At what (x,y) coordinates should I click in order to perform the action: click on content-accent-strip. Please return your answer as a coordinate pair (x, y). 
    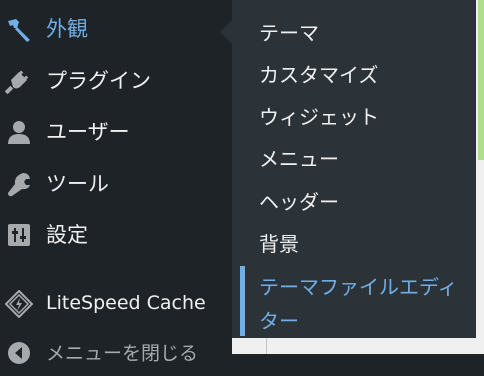
    Looking at the image, I should click on (481, 80).